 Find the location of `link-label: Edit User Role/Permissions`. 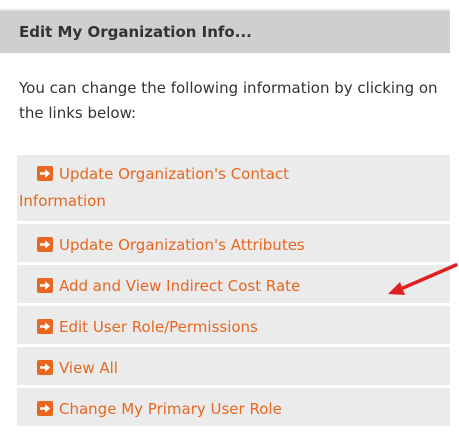

link-label: Edit User Role/Permissions is located at coordinates (158, 327).